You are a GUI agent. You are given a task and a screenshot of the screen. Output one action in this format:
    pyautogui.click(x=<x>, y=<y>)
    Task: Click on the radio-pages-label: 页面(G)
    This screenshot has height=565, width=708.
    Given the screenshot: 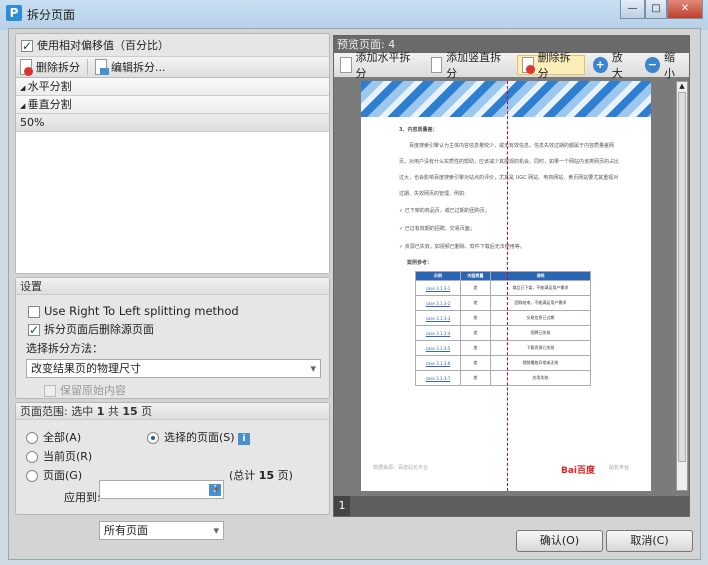 What is the action you would take?
    pyautogui.click(x=63, y=475)
    